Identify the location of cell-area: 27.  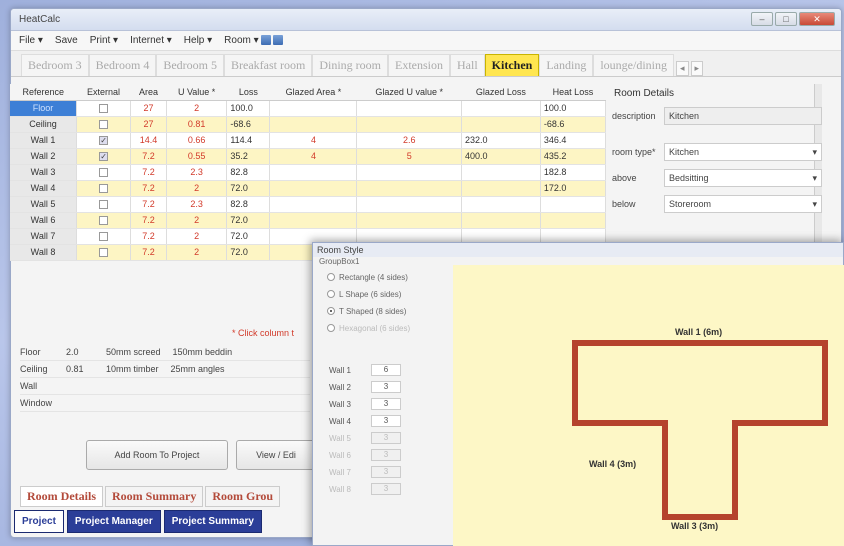
(148, 108).